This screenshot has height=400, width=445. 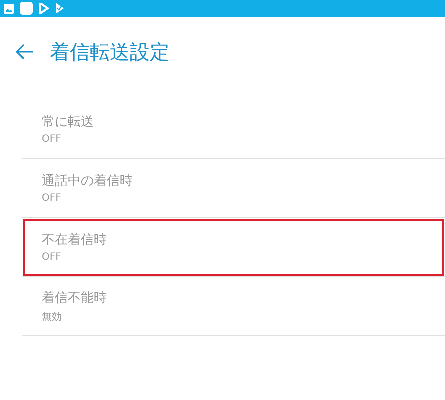 I want to click on back-icon, so click(x=25, y=52).